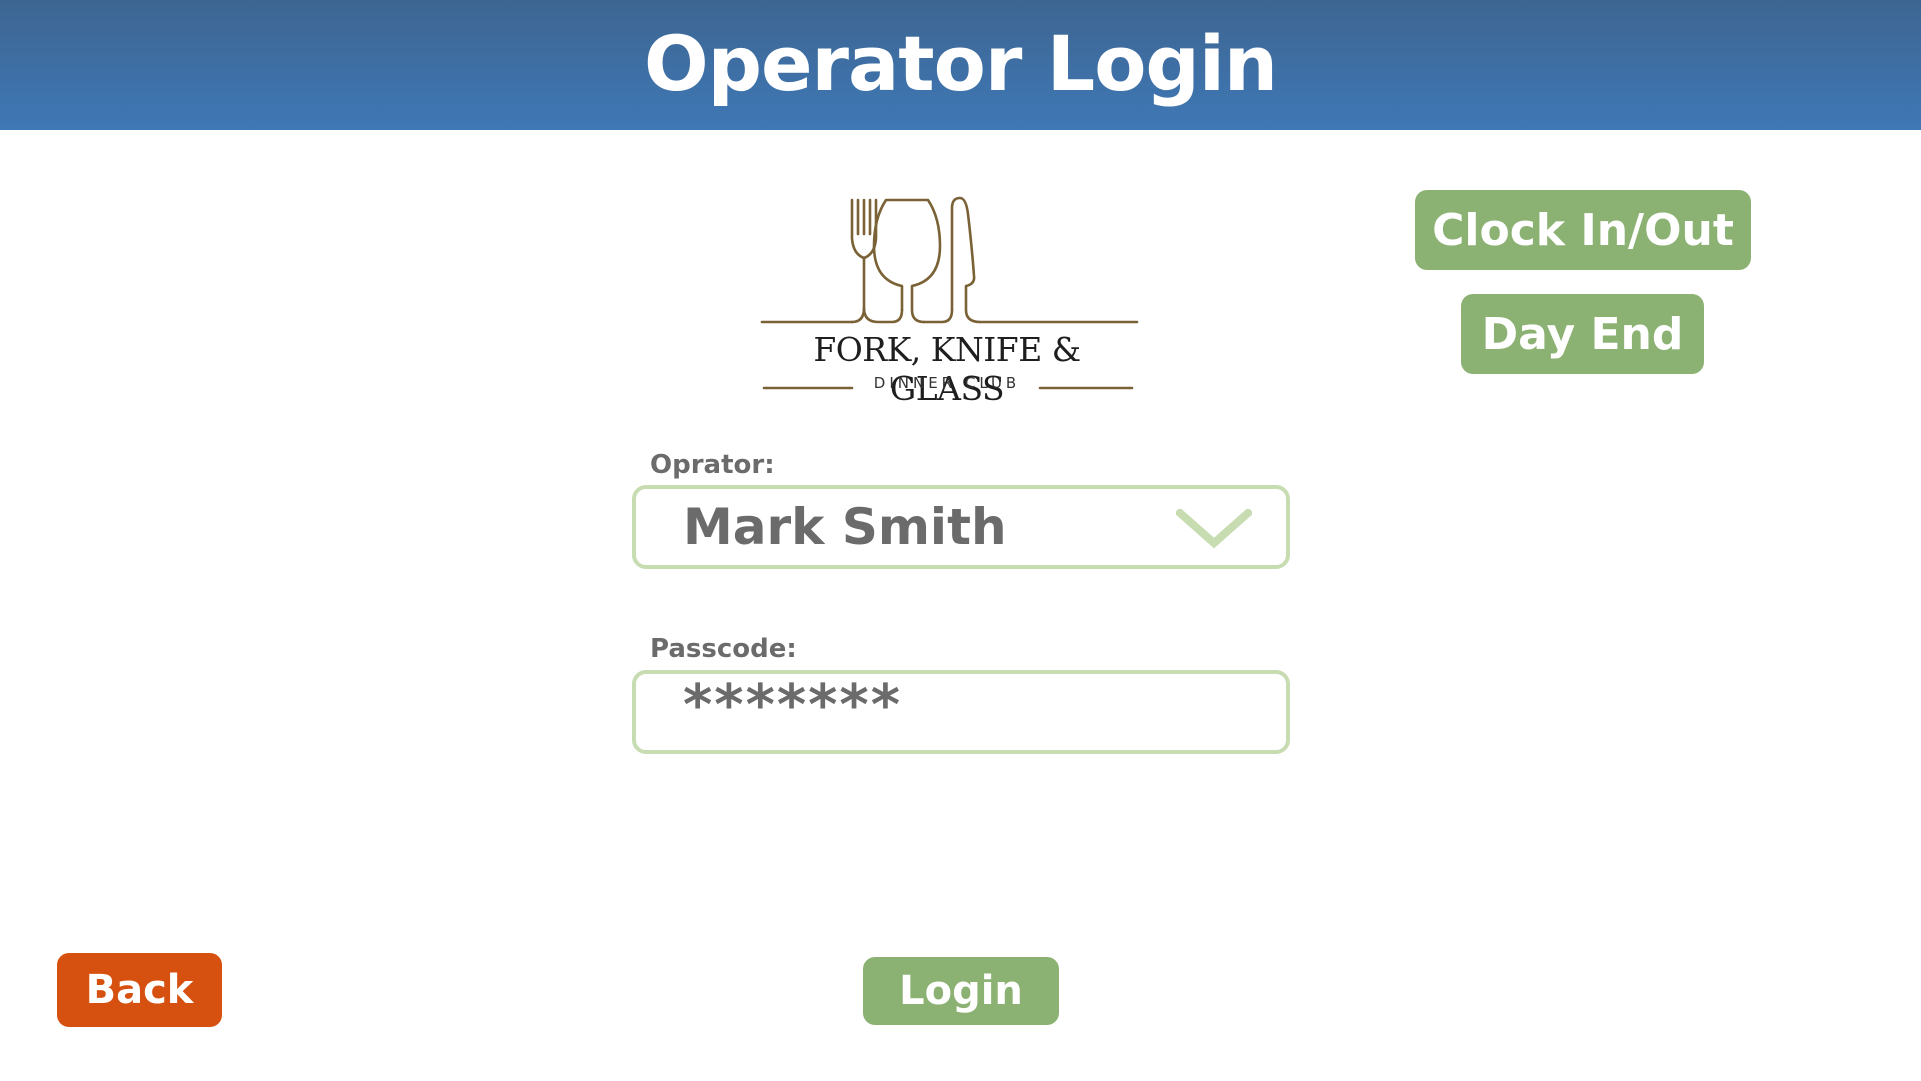 Image resolution: width=1921 pixels, height=1081 pixels. I want to click on passcode-label: Passcode:, so click(723, 649).